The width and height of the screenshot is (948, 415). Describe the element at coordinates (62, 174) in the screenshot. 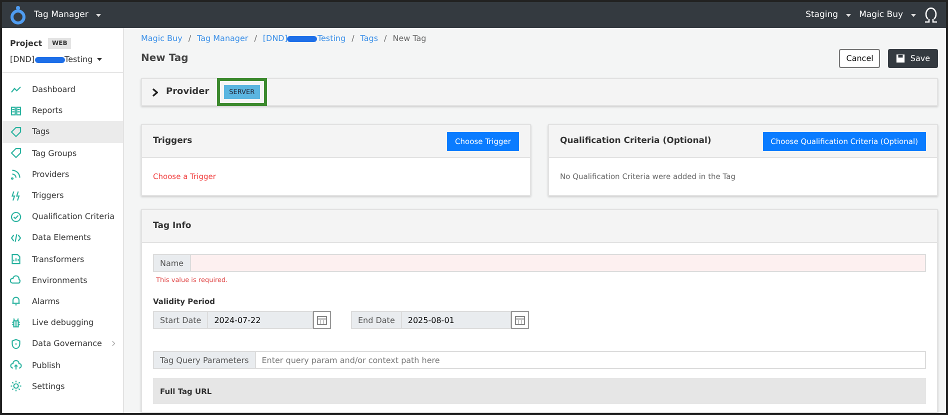

I see `sidebar-item: Providers` at that location.